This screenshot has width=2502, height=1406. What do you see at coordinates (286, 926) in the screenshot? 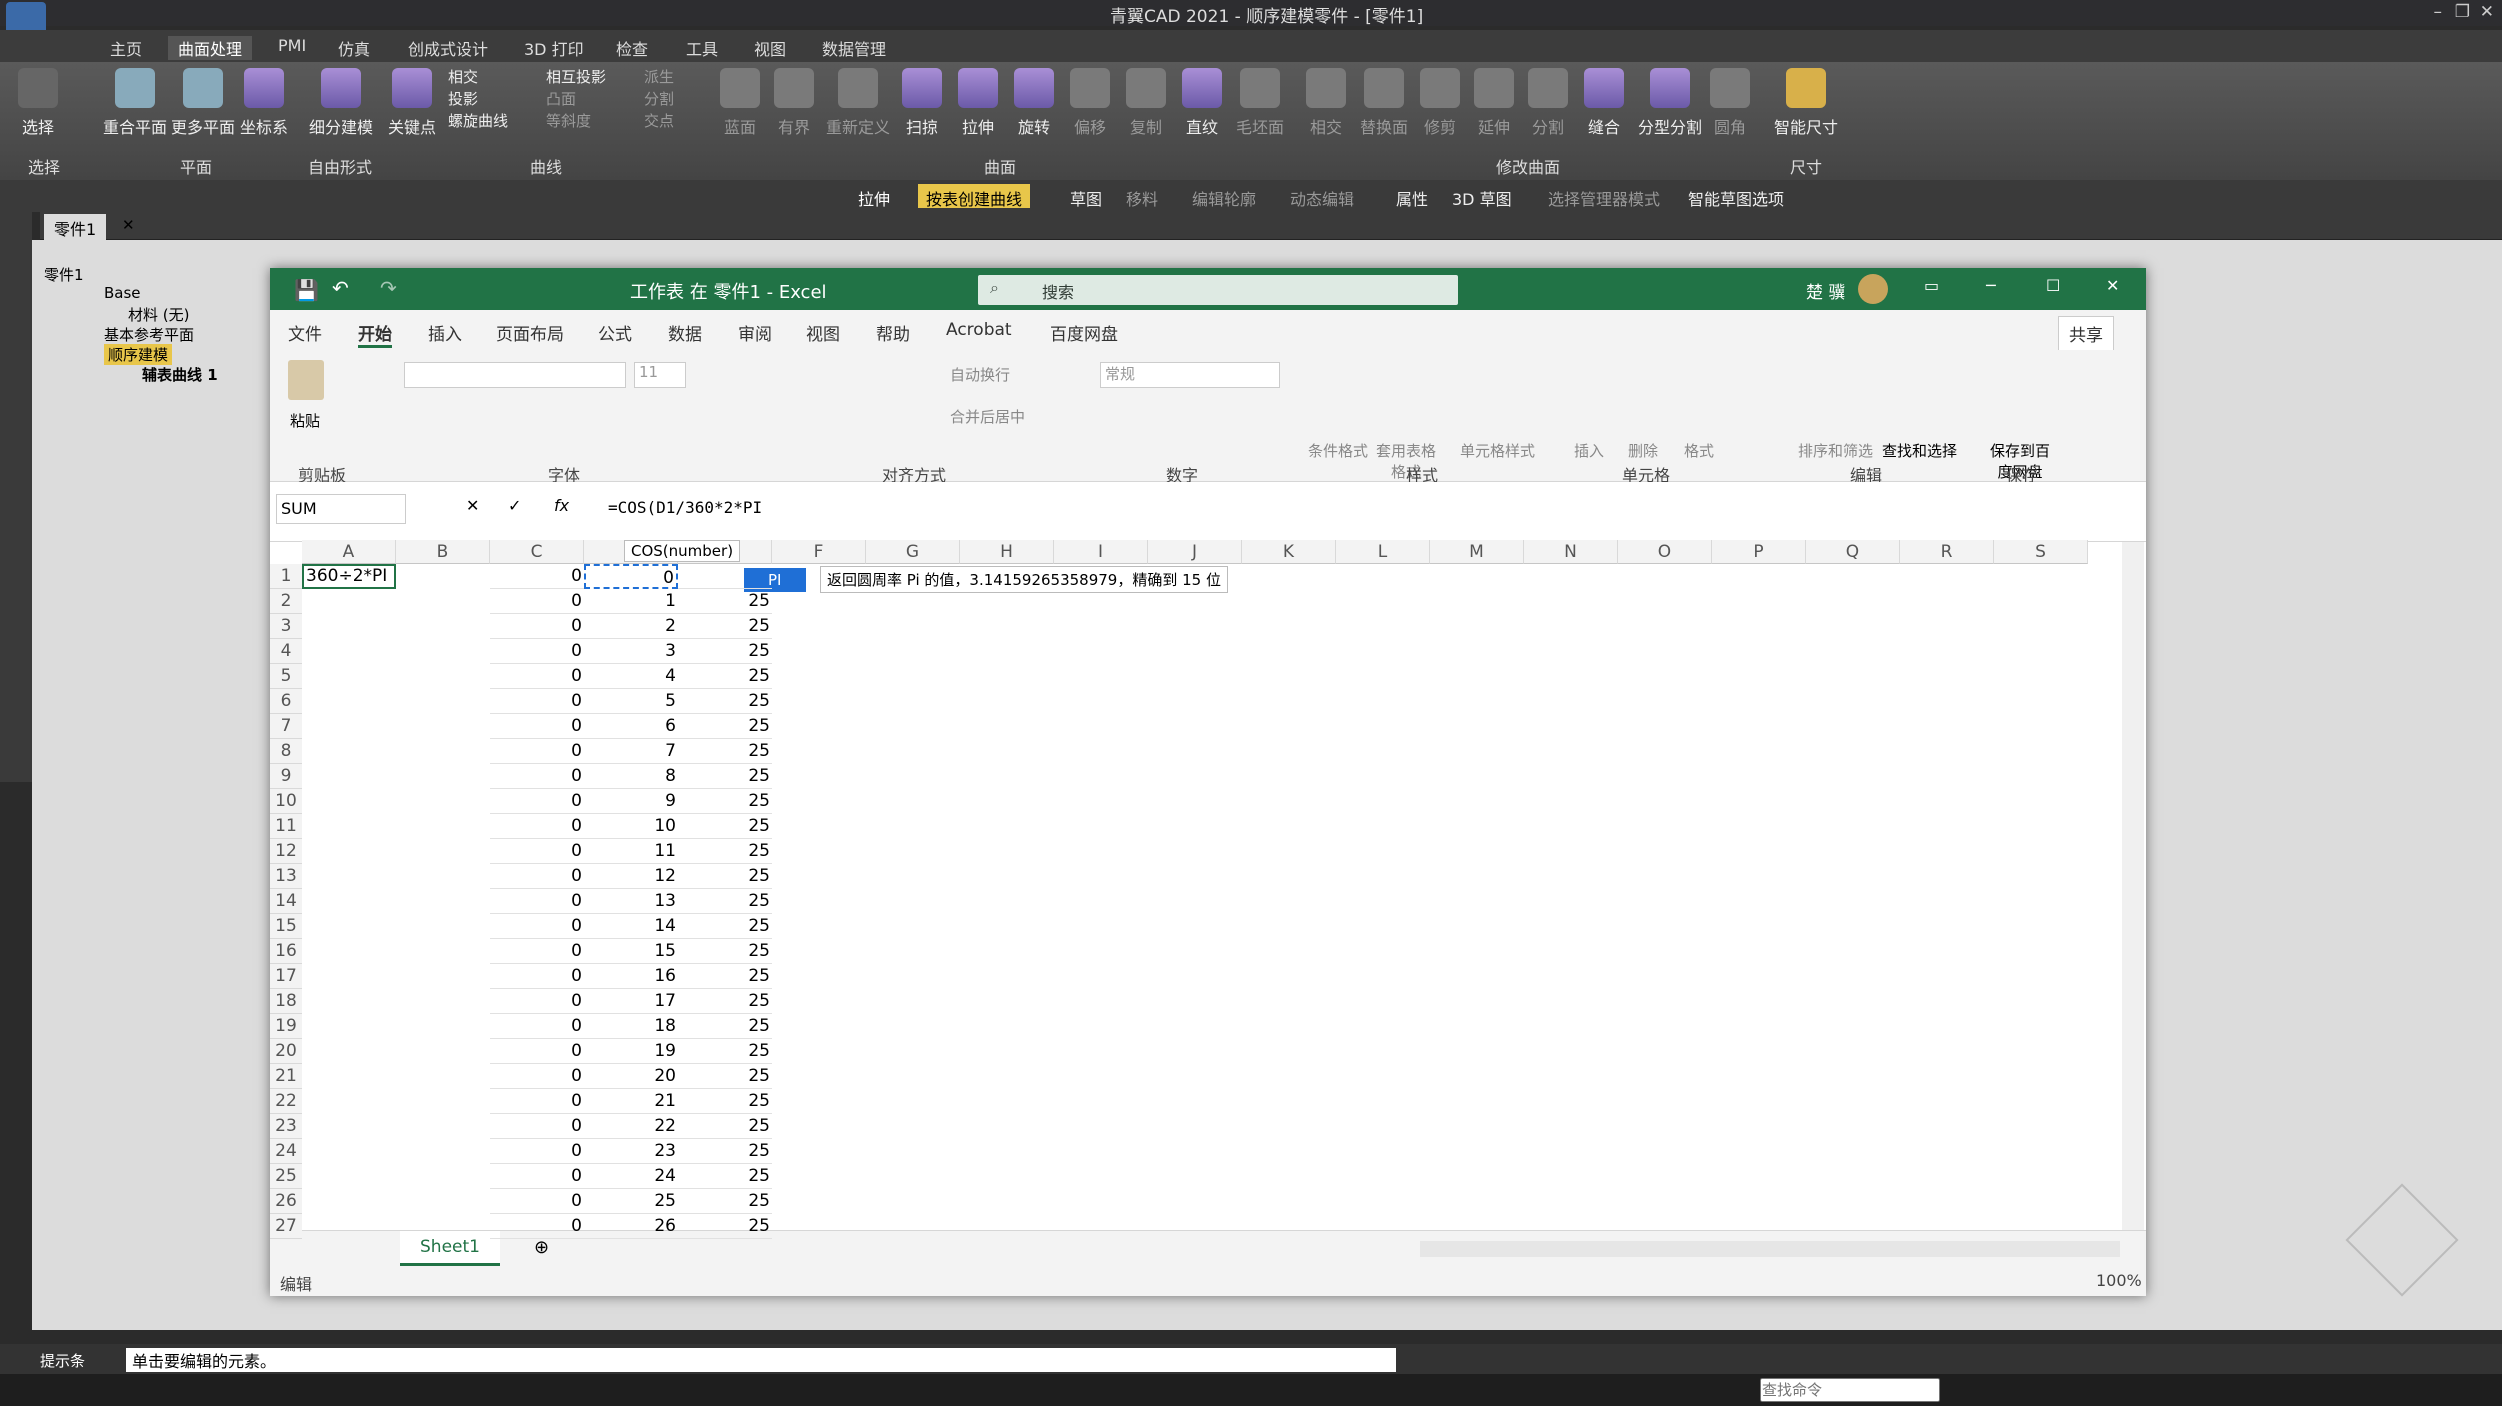
I see `row-header: 15` at bounding box center [286, 926].